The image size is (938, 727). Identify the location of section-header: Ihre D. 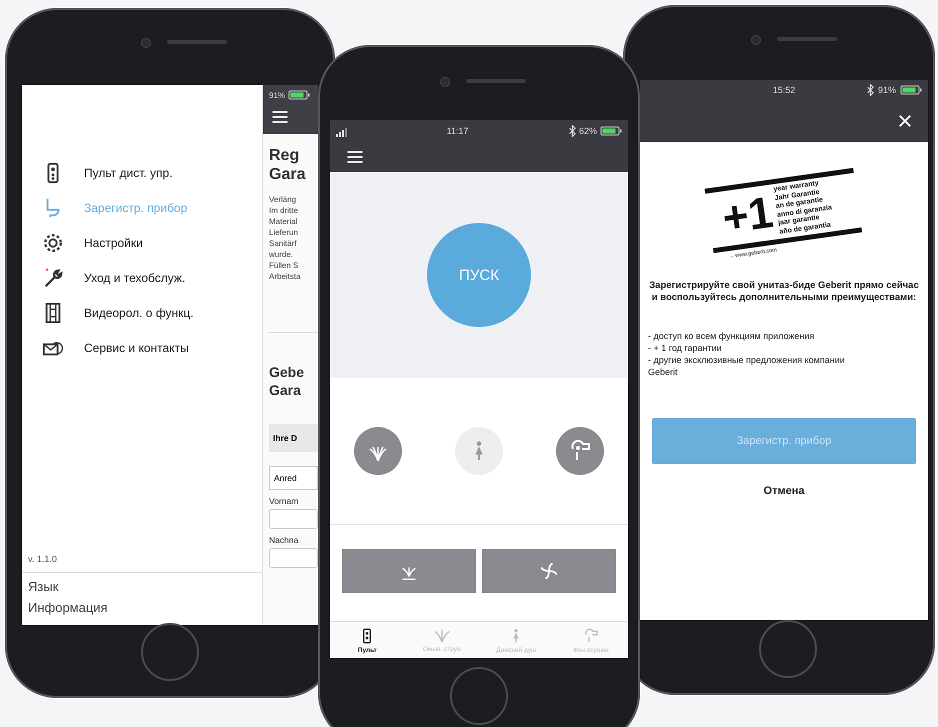
(293, 438).